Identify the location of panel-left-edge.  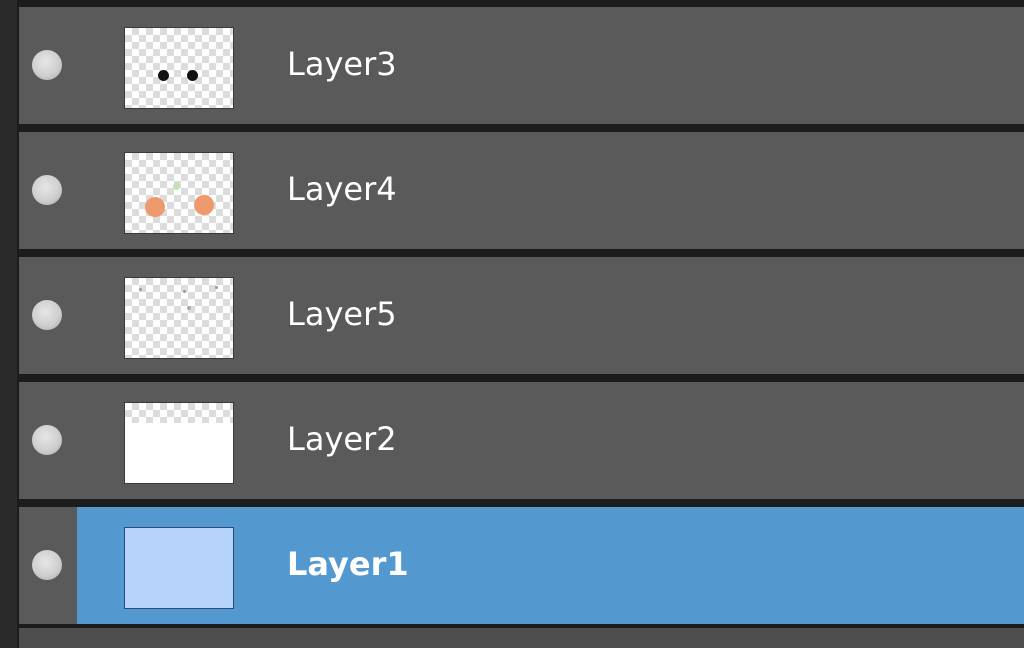
(8, 324).